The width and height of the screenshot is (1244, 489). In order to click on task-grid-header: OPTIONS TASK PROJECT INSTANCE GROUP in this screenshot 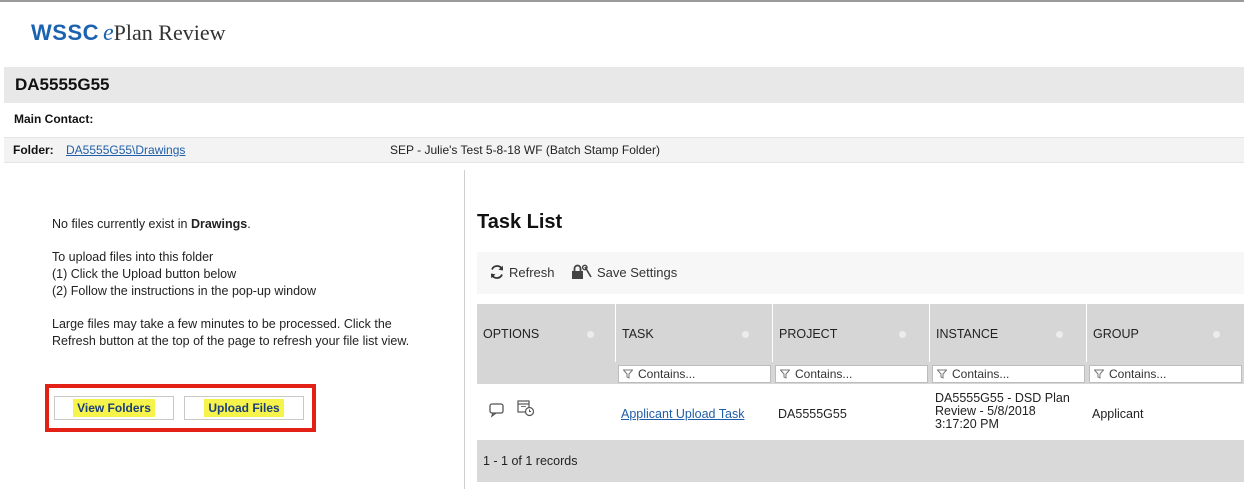, I will do `click(860, 333)`.